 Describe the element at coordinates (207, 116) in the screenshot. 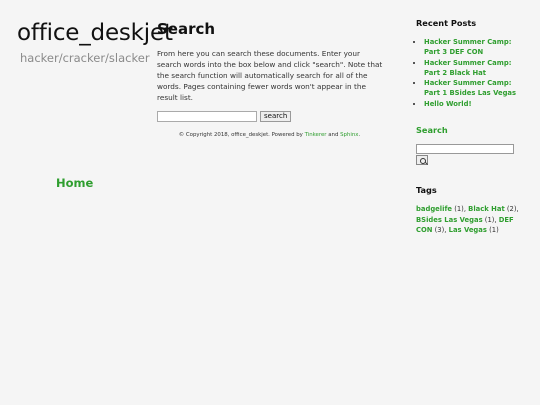

I see `search-input` at that location.